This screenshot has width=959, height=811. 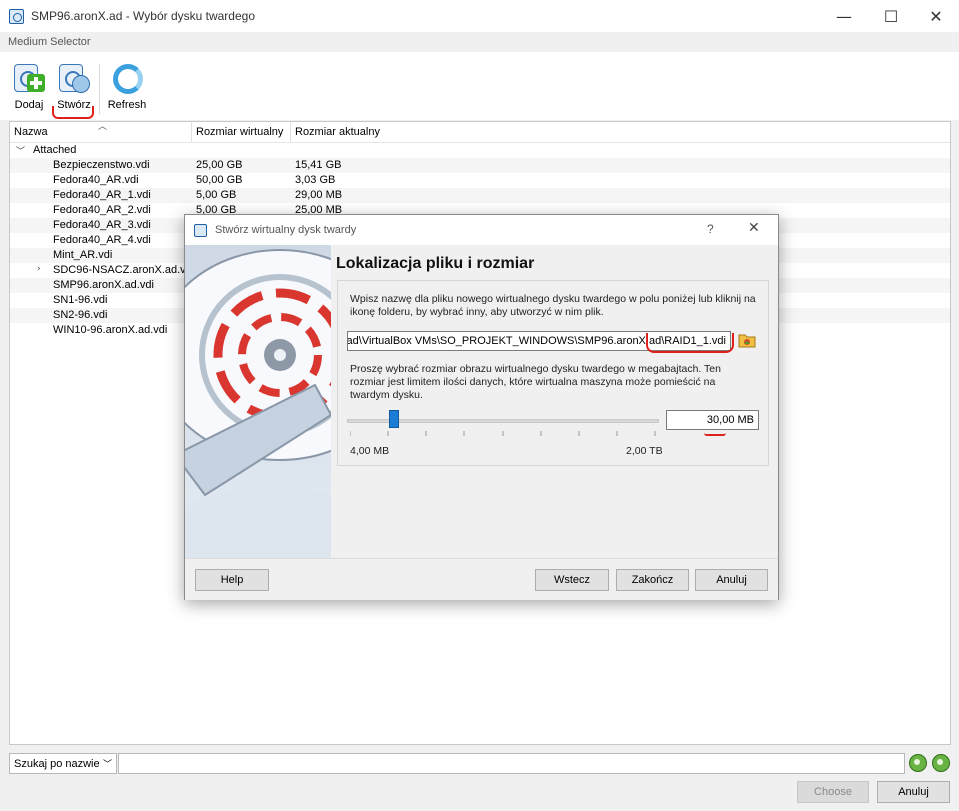 What do you see at coordinates (103, 126) in the screenshot?
I see `sort-ascending-icon: ︿` at bounding box center [103, 126].